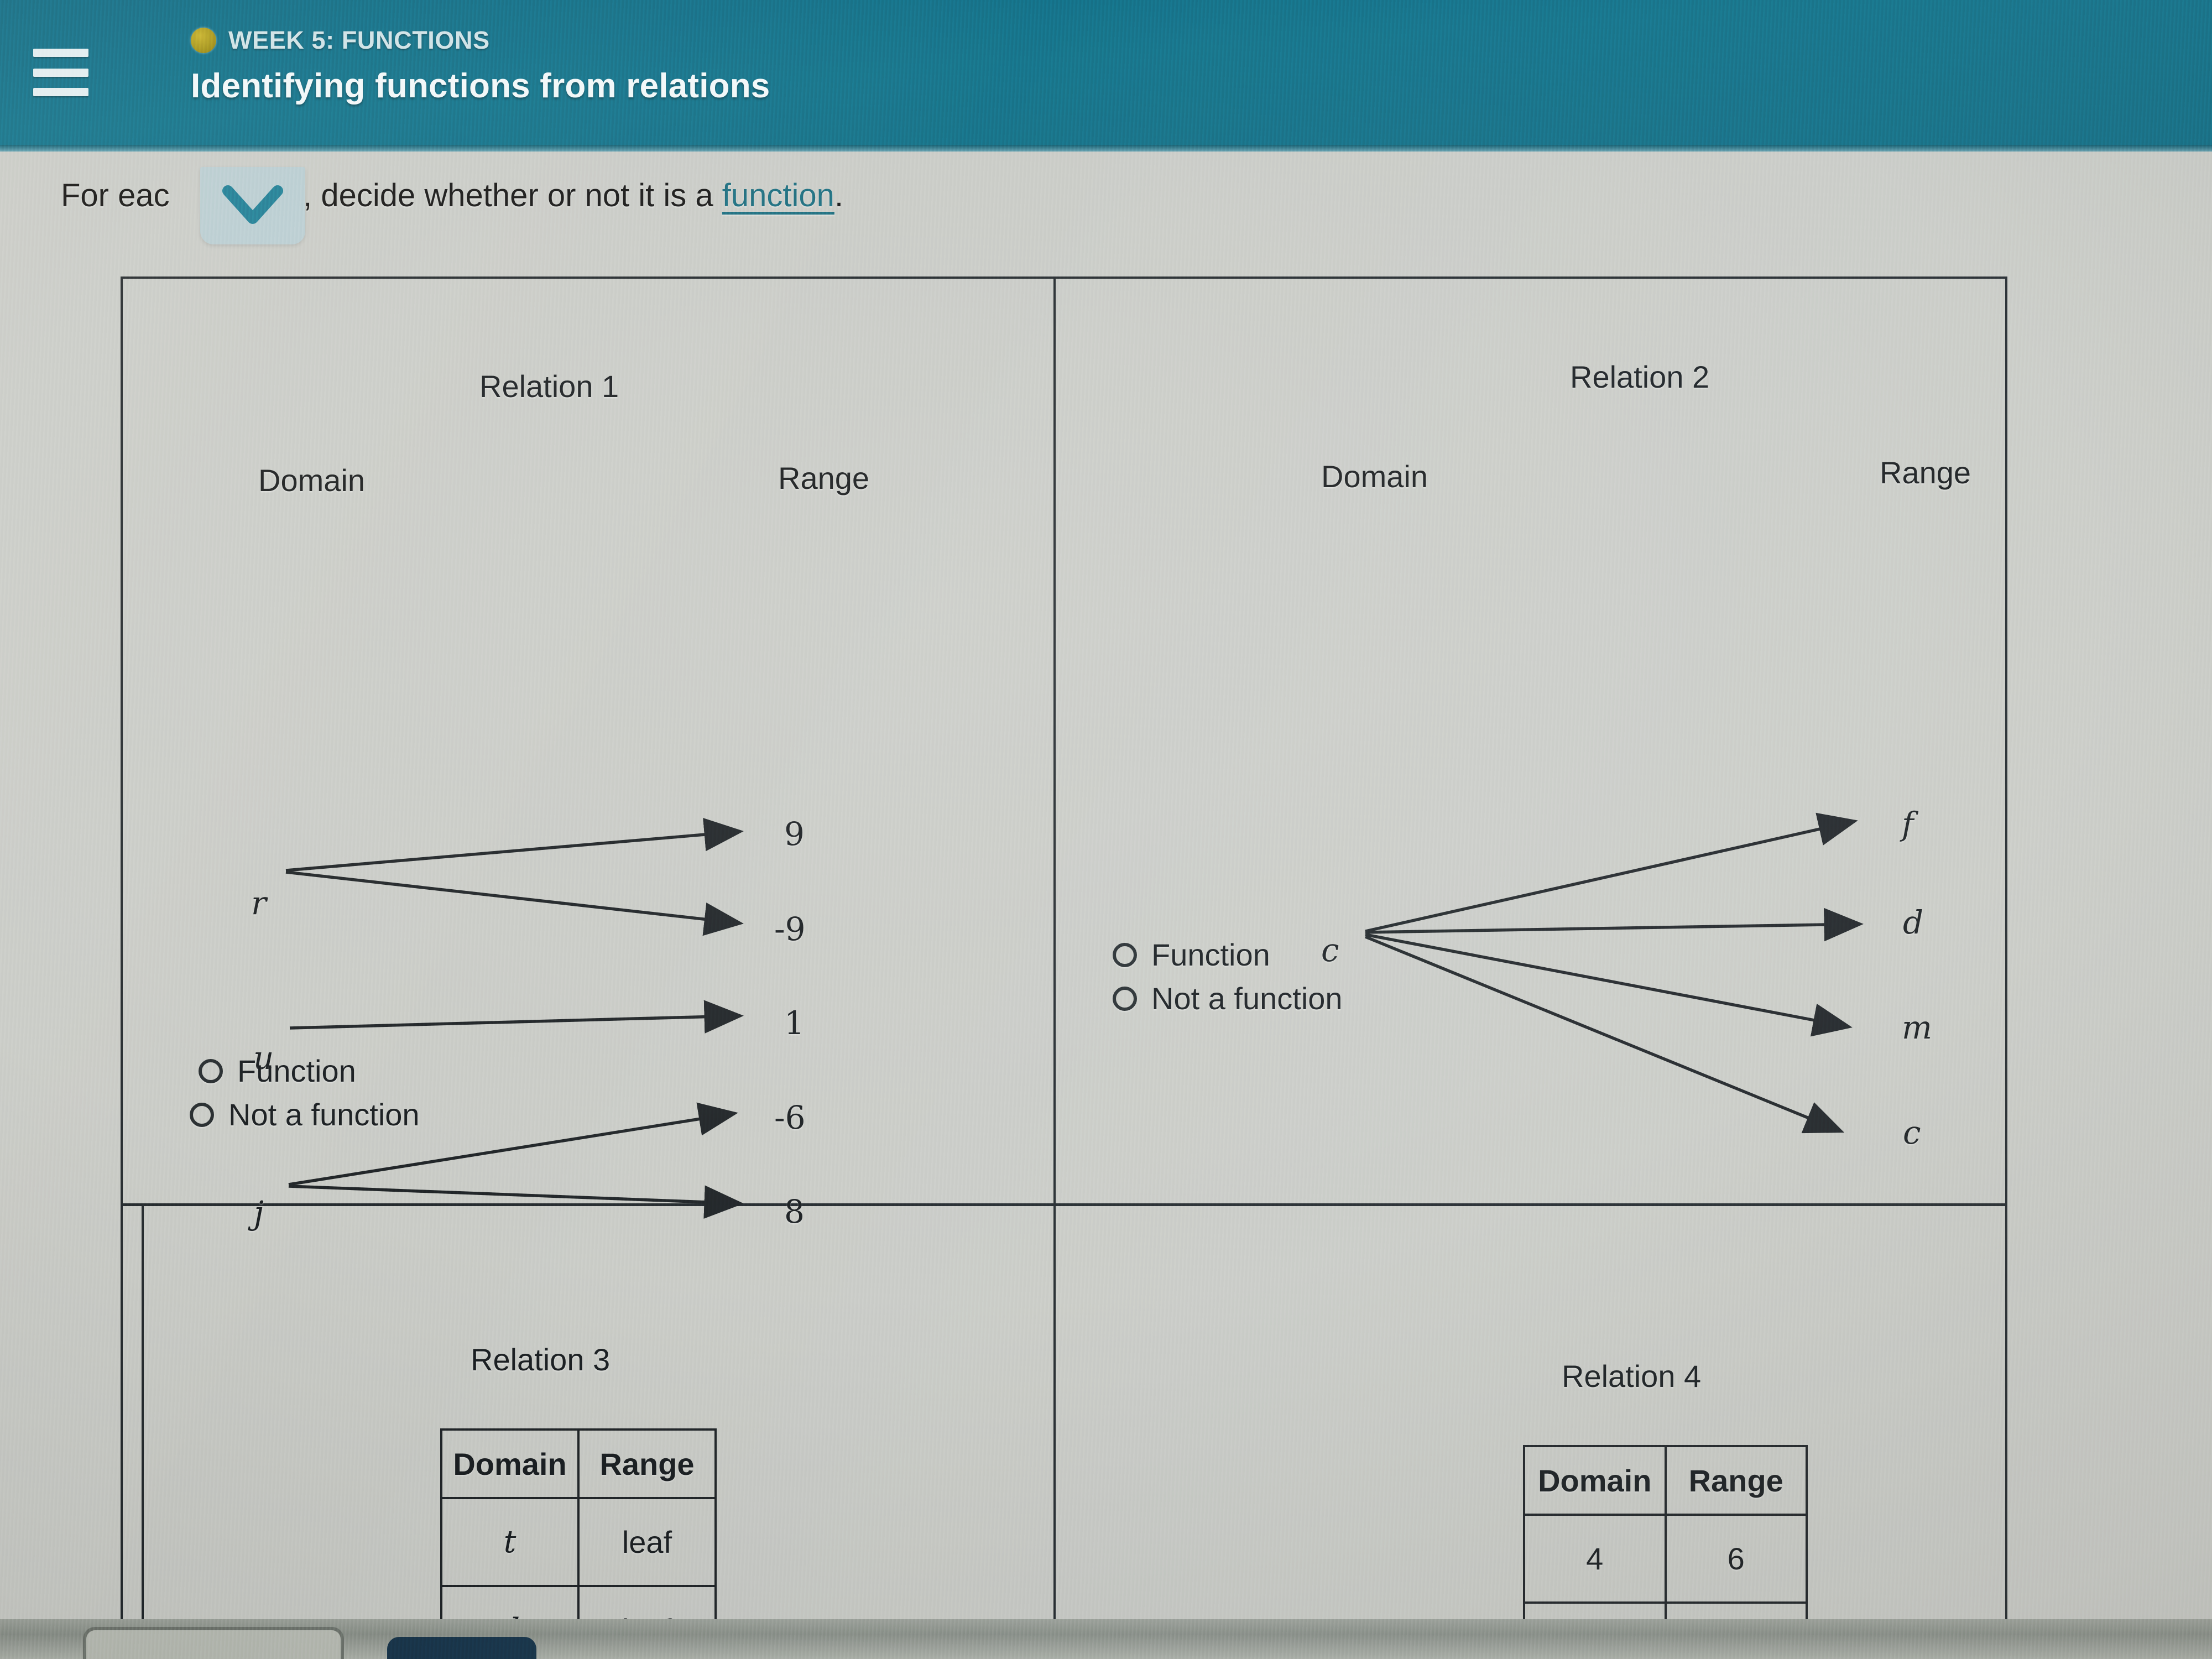  I want to click on instruction-part-before: For eac, so click(116, 196).